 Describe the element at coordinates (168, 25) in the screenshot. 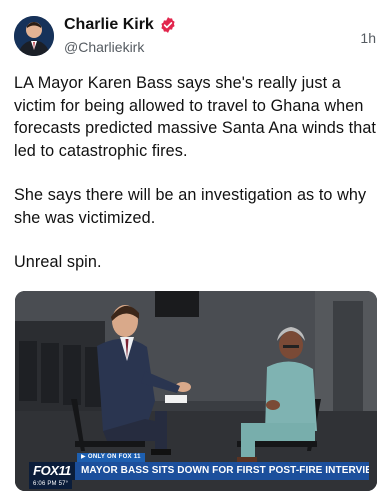

I see `verified-badge-icon` at that location.